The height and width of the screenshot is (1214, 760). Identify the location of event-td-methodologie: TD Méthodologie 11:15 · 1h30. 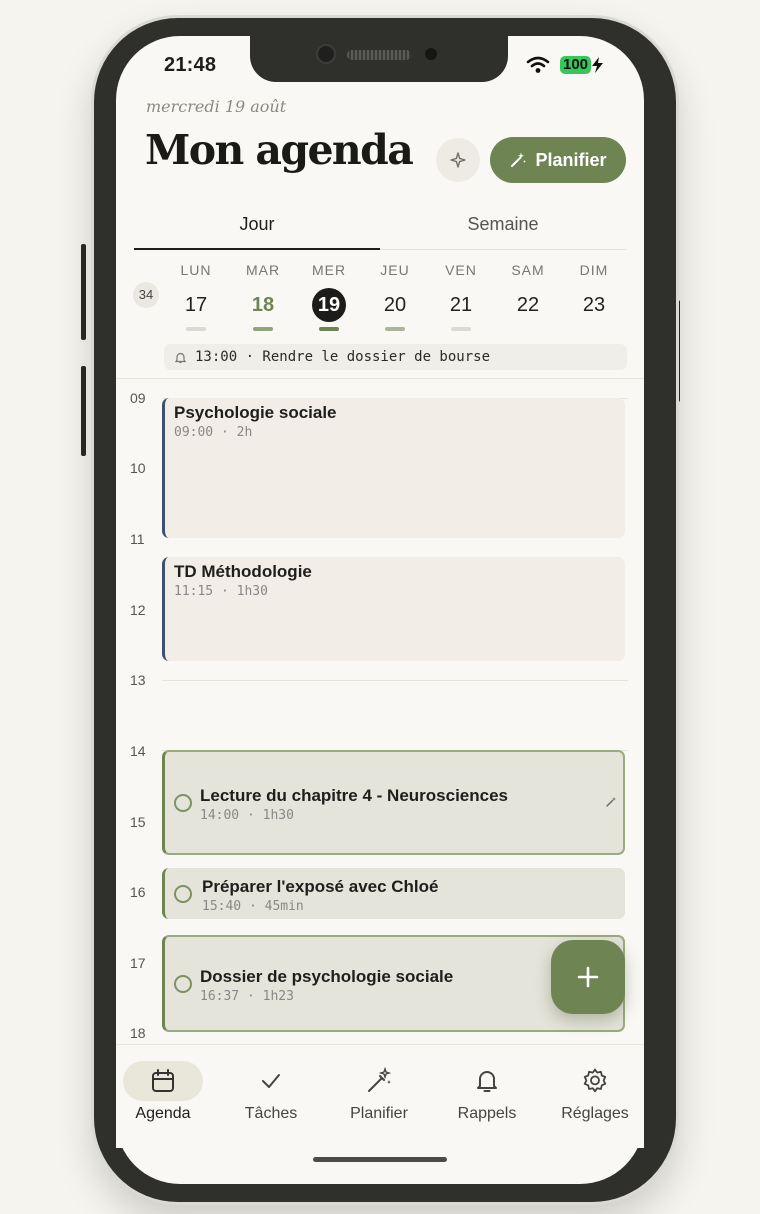
(393, 609).